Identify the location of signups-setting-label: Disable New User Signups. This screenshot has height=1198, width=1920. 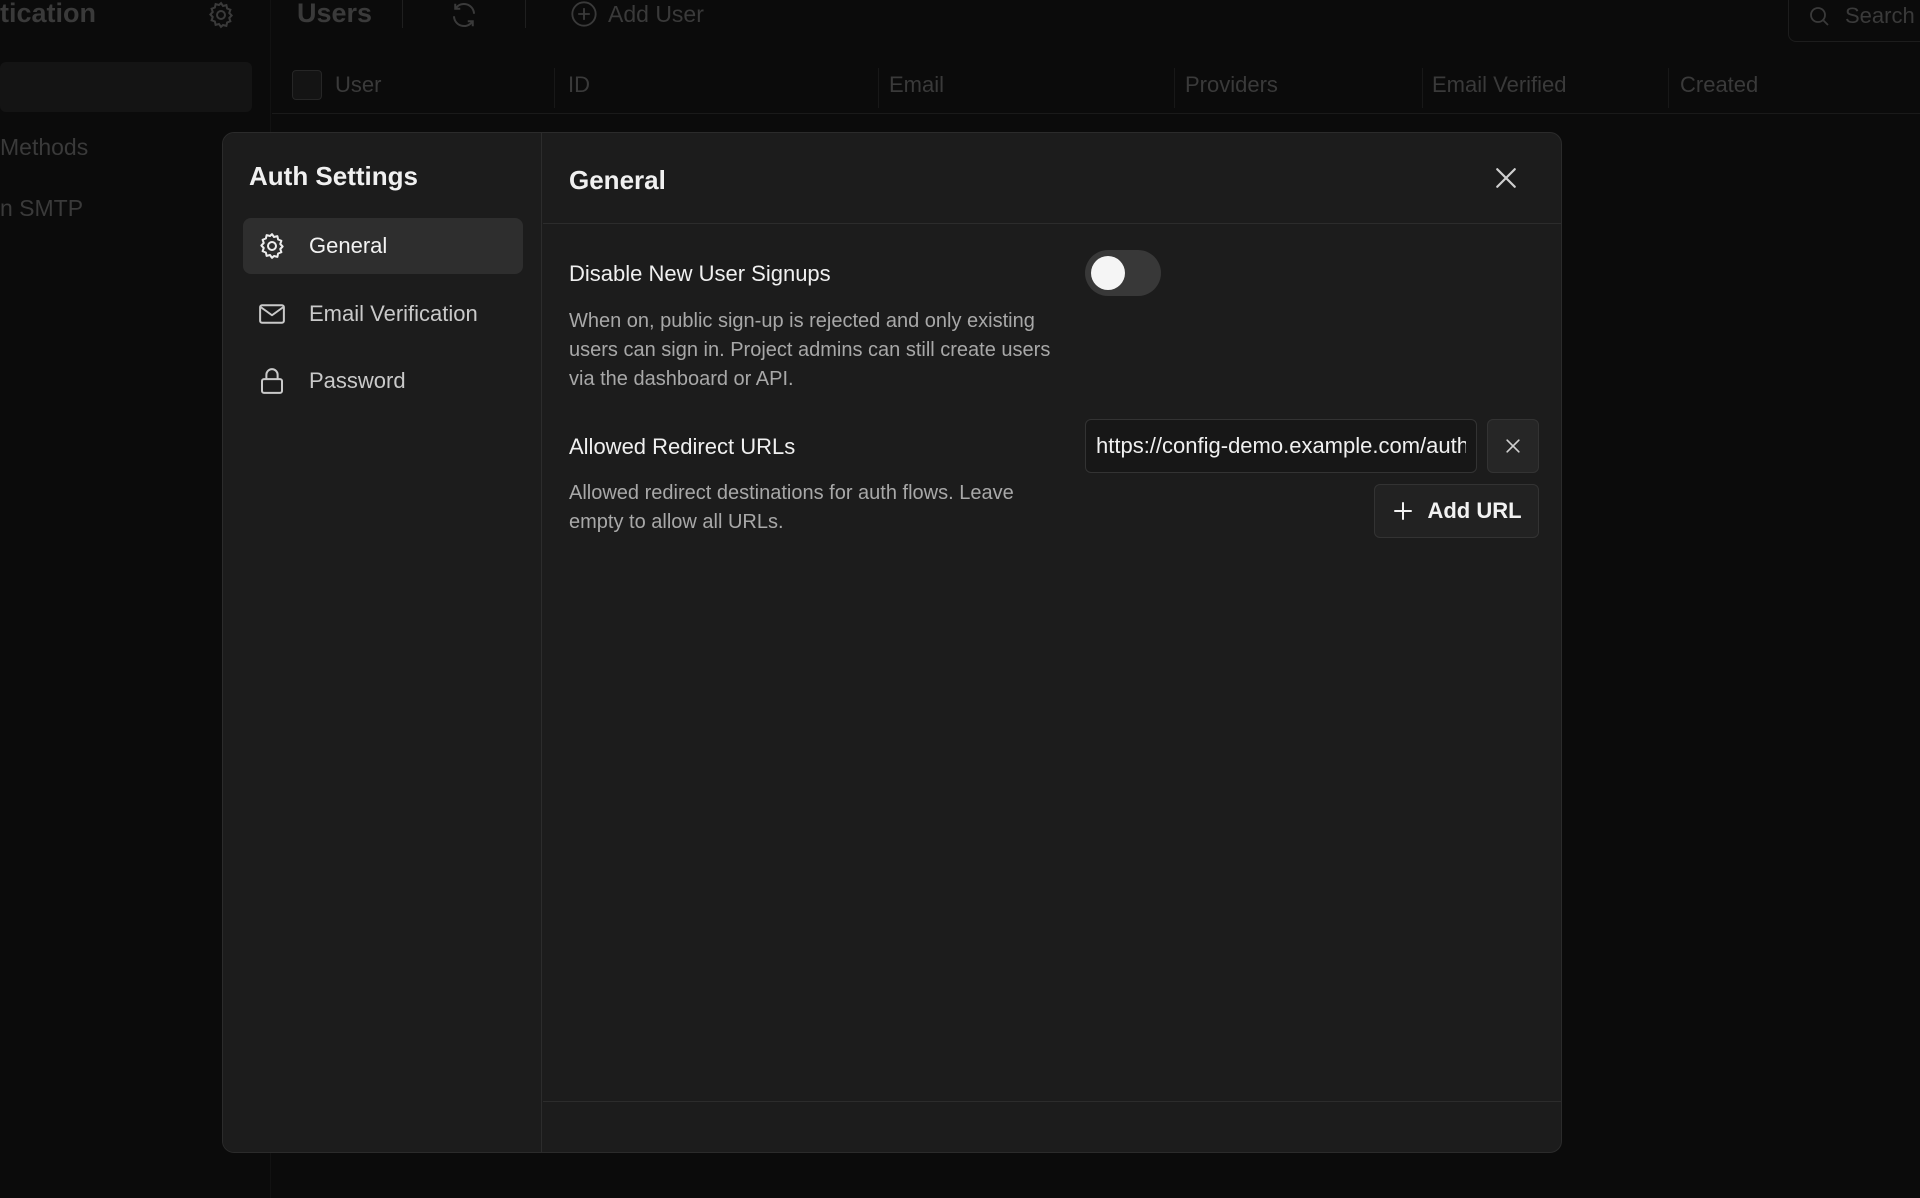
(700, 273).